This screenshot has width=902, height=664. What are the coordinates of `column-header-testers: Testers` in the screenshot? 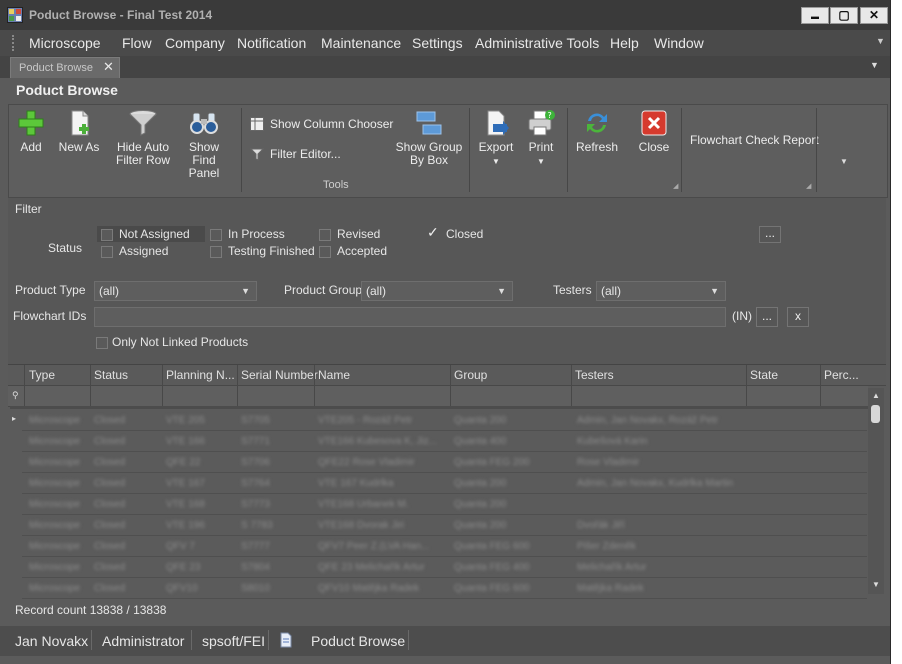 It's located at (594, 375).